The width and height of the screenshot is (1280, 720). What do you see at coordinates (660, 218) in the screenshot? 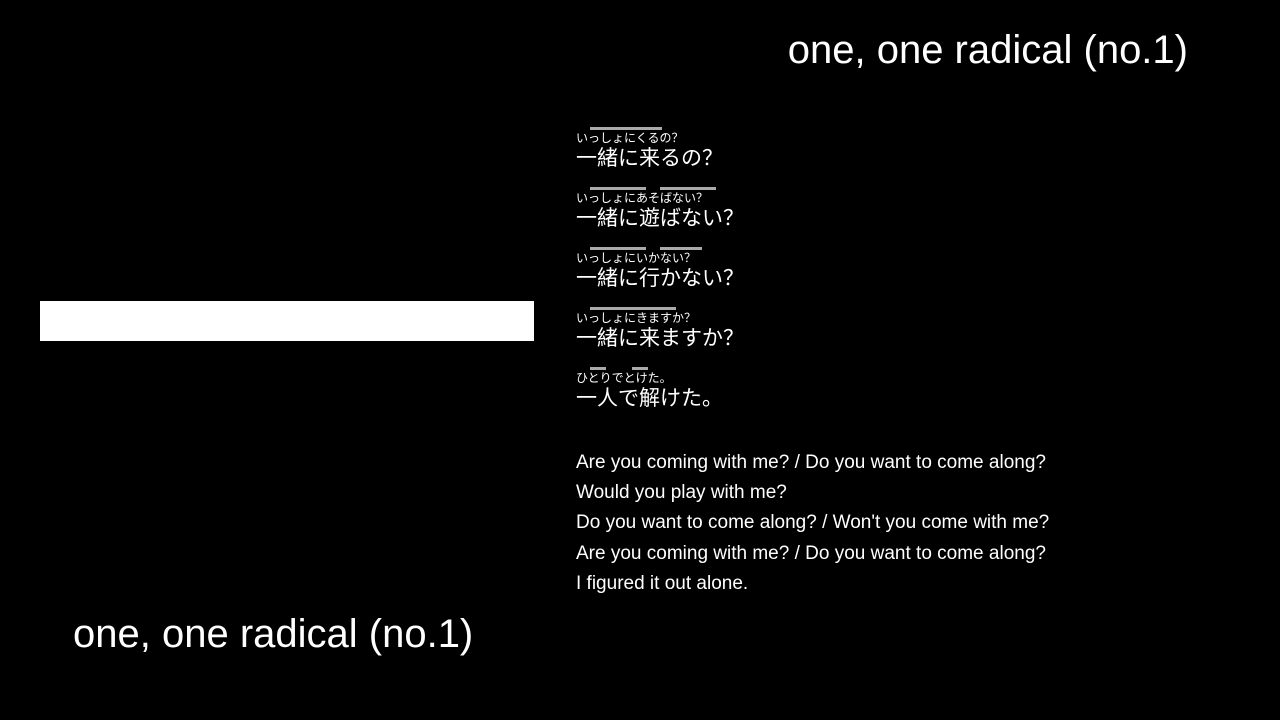
I see `japanese-sentence: 一緒に遊ばない？` at bounding box center [660, 218].